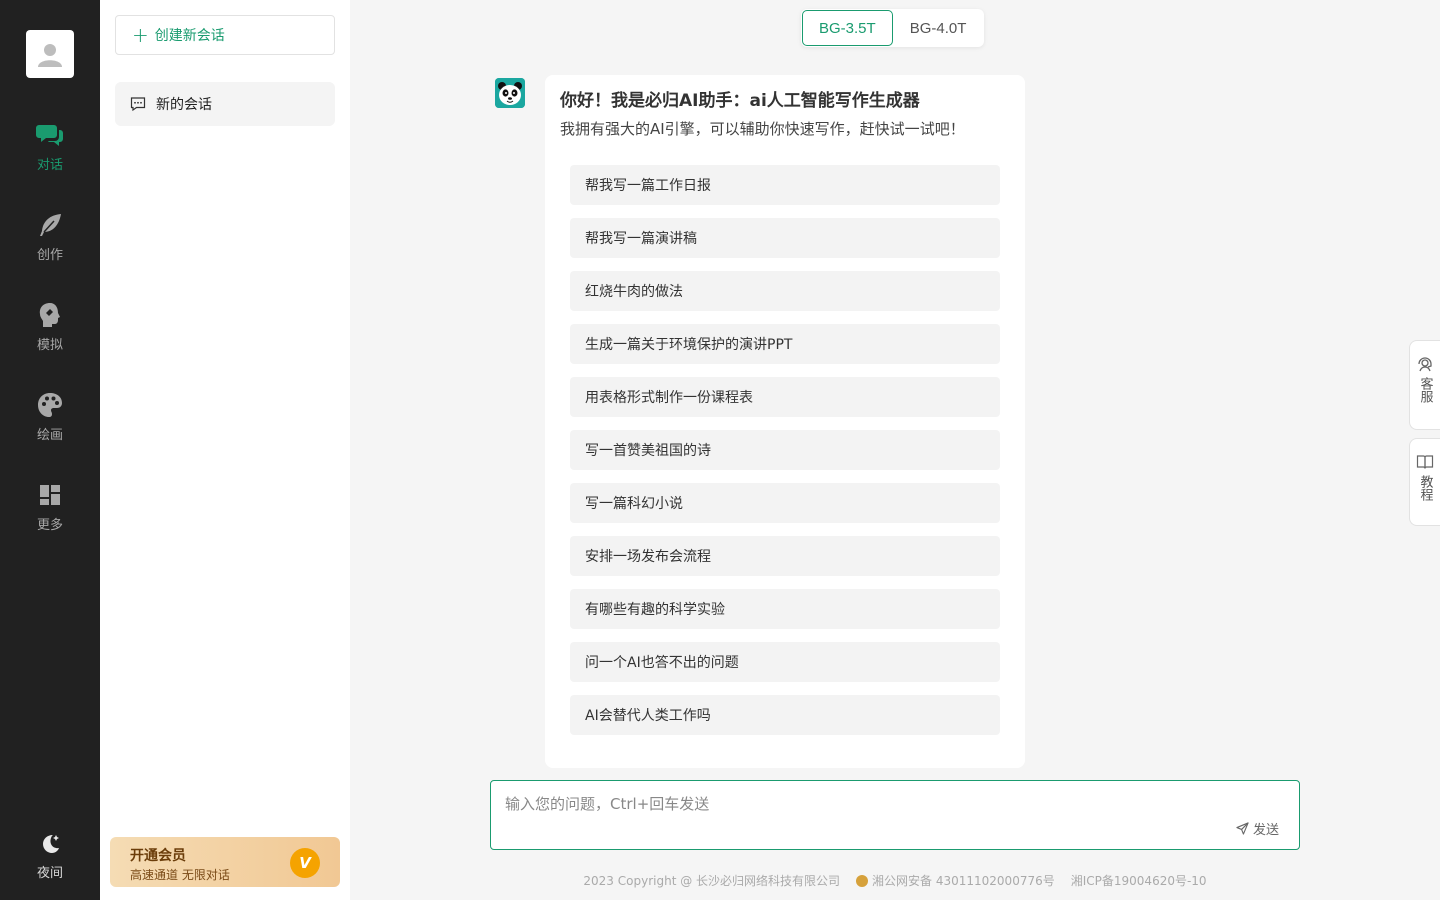 The width and height of the screenshot is (1440, 900). Describe the element at coordinates (785, 185) in the screenshot. I see `suggestion-item: 帮我写一篇工作日报` at that location.